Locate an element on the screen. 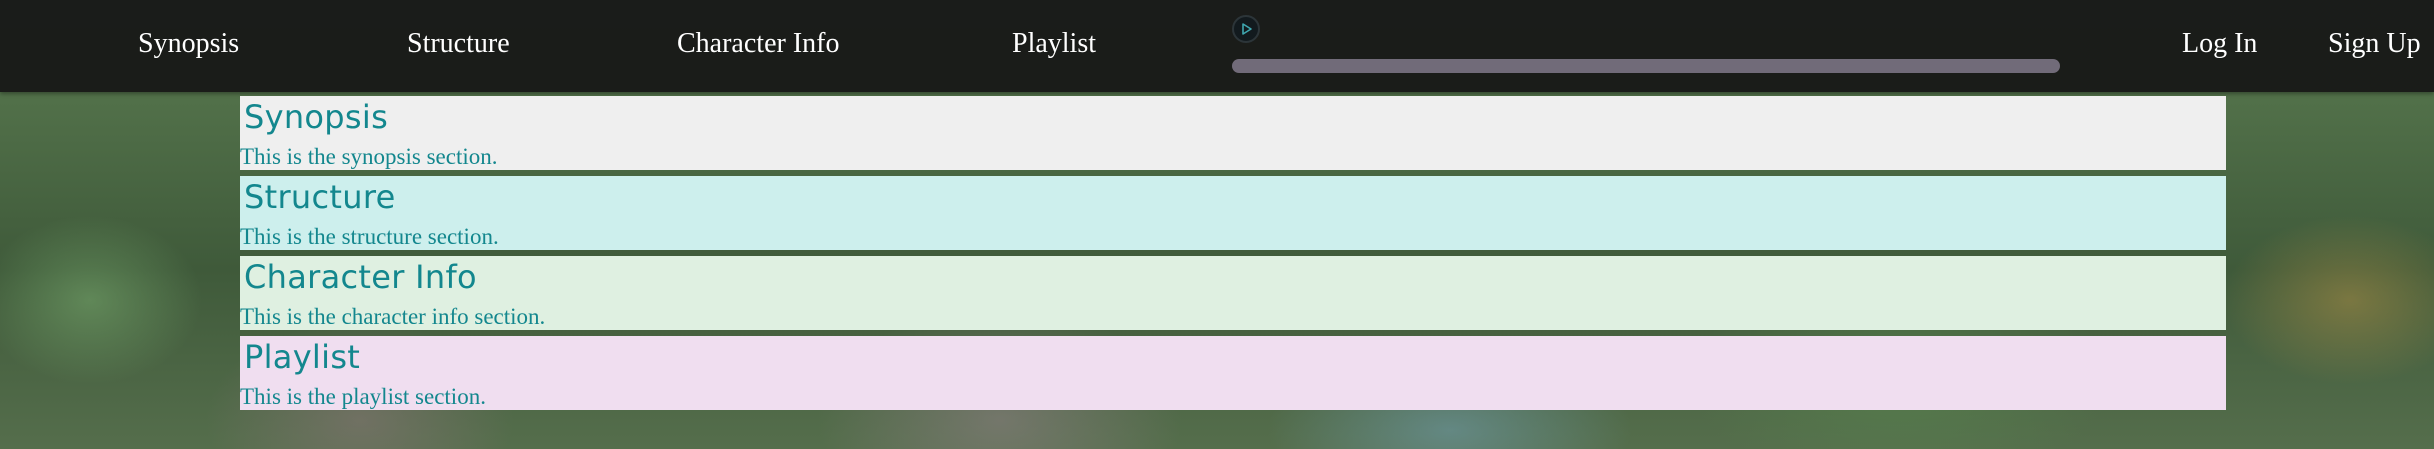 This screenshot has width=2434, height=449. signup-link: Sign Up is located at coordinates (2374, 44).